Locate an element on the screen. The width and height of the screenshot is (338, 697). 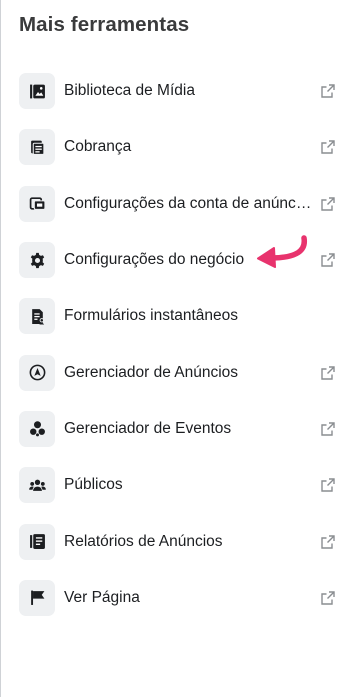
menu-item-media-library: Biblioteca de Mídia is located at coordinates (169, 91).